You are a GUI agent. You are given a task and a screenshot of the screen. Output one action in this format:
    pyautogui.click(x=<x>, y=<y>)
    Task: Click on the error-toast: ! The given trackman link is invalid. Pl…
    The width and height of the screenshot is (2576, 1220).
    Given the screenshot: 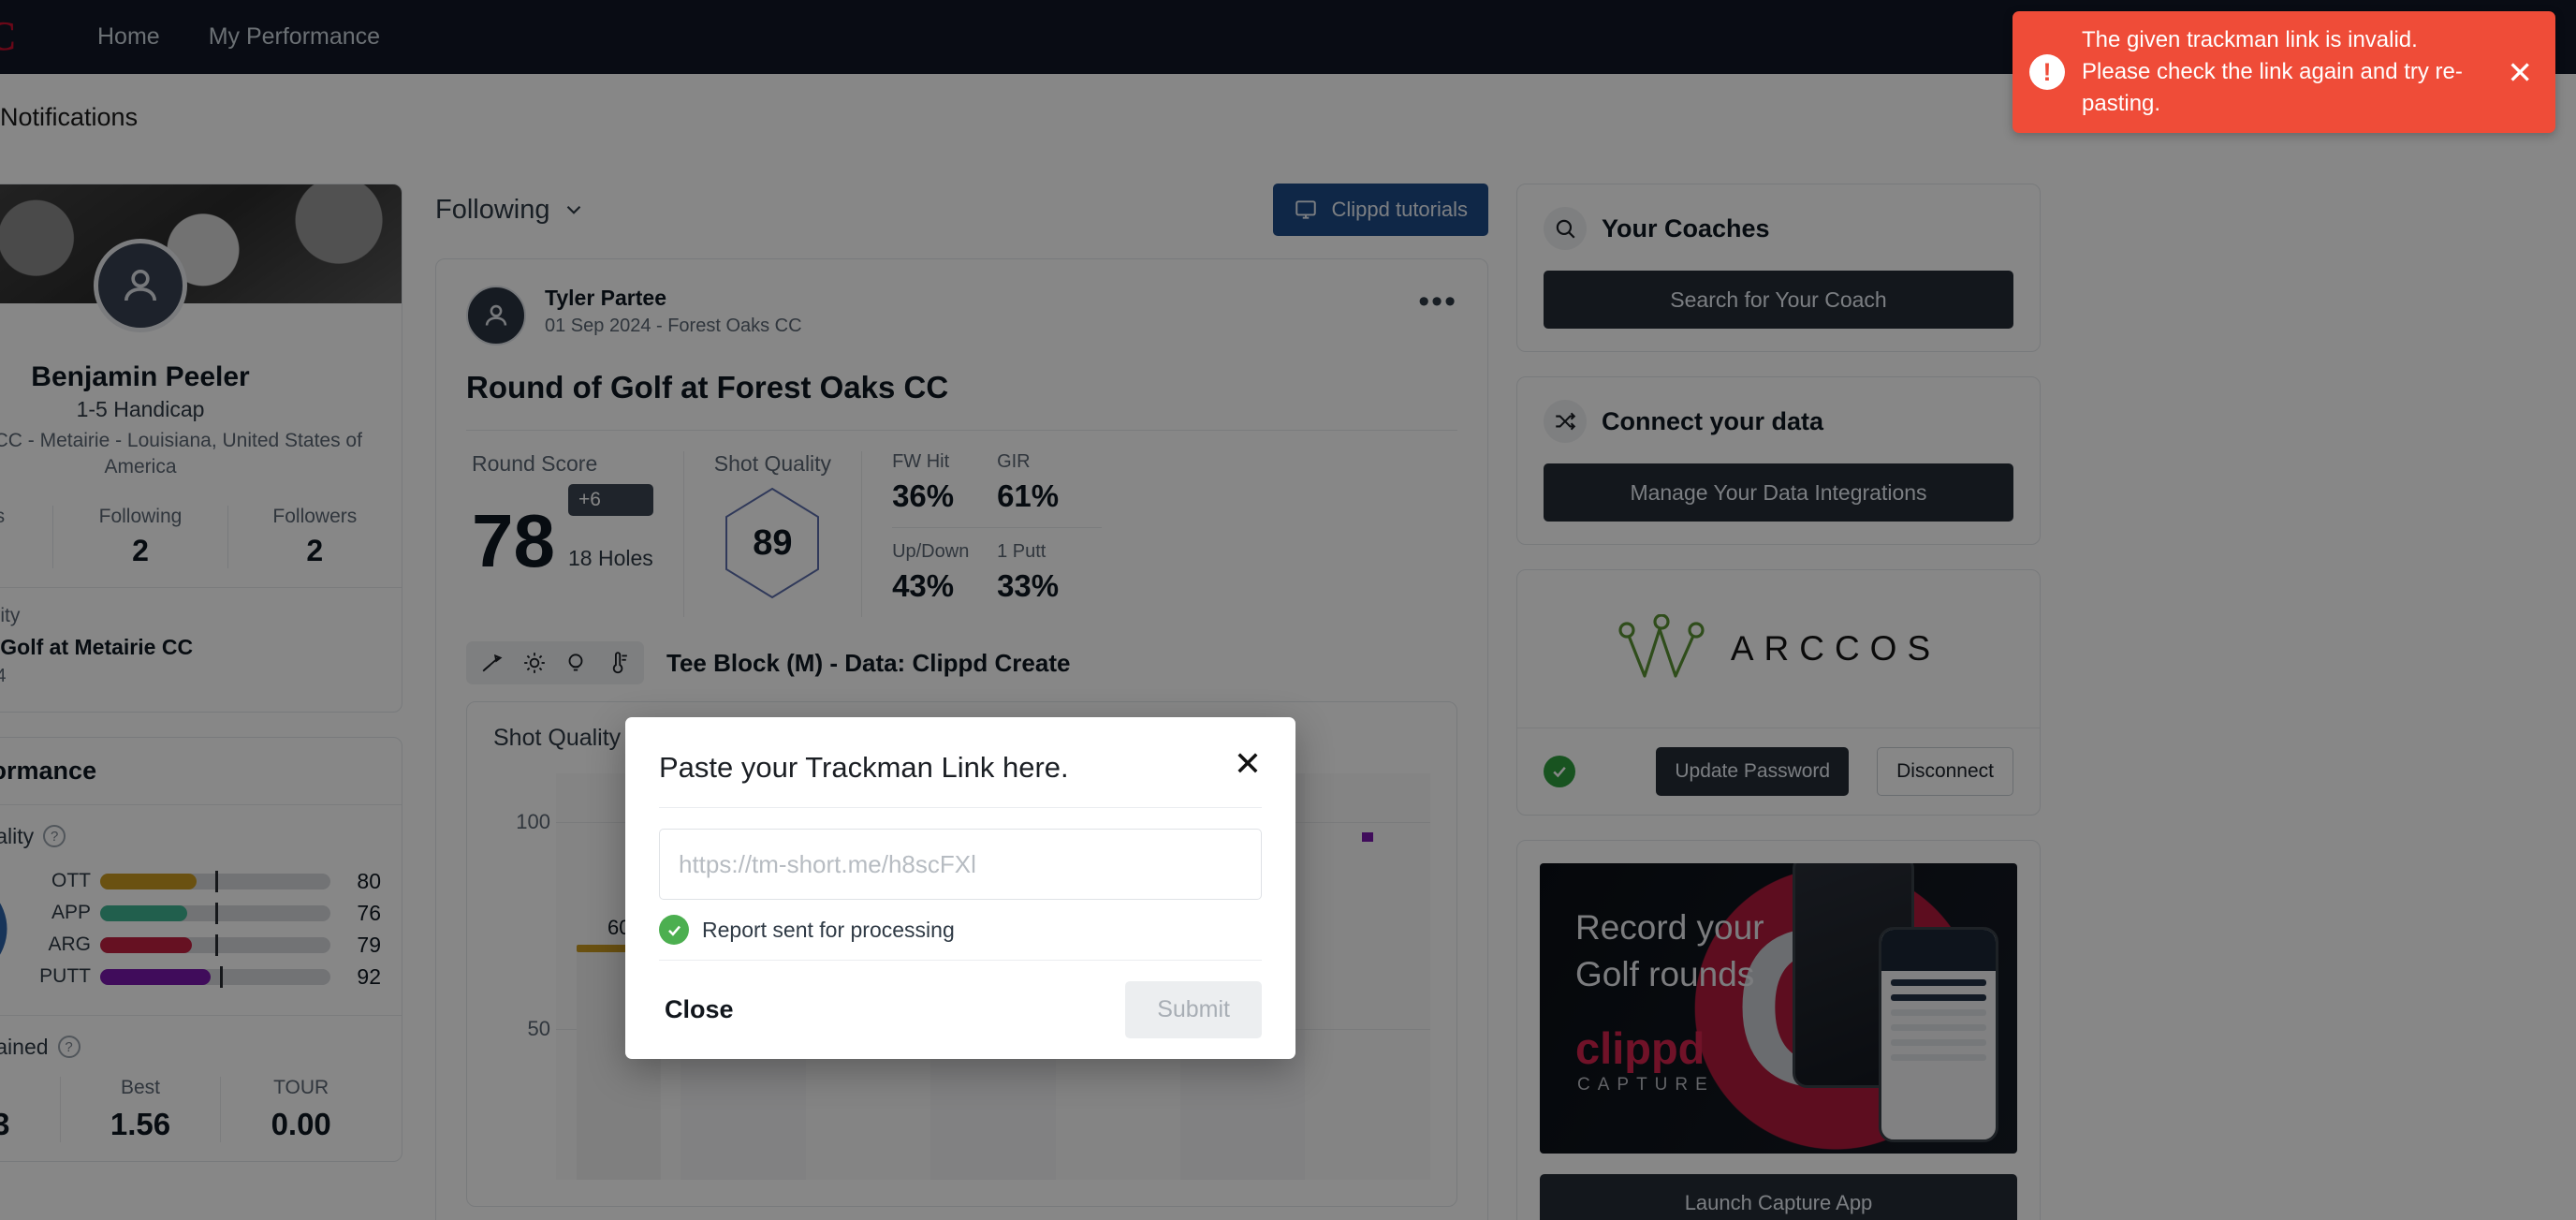 What is the action you would take?
    pyautogui.click(x=2283, y=72)
    